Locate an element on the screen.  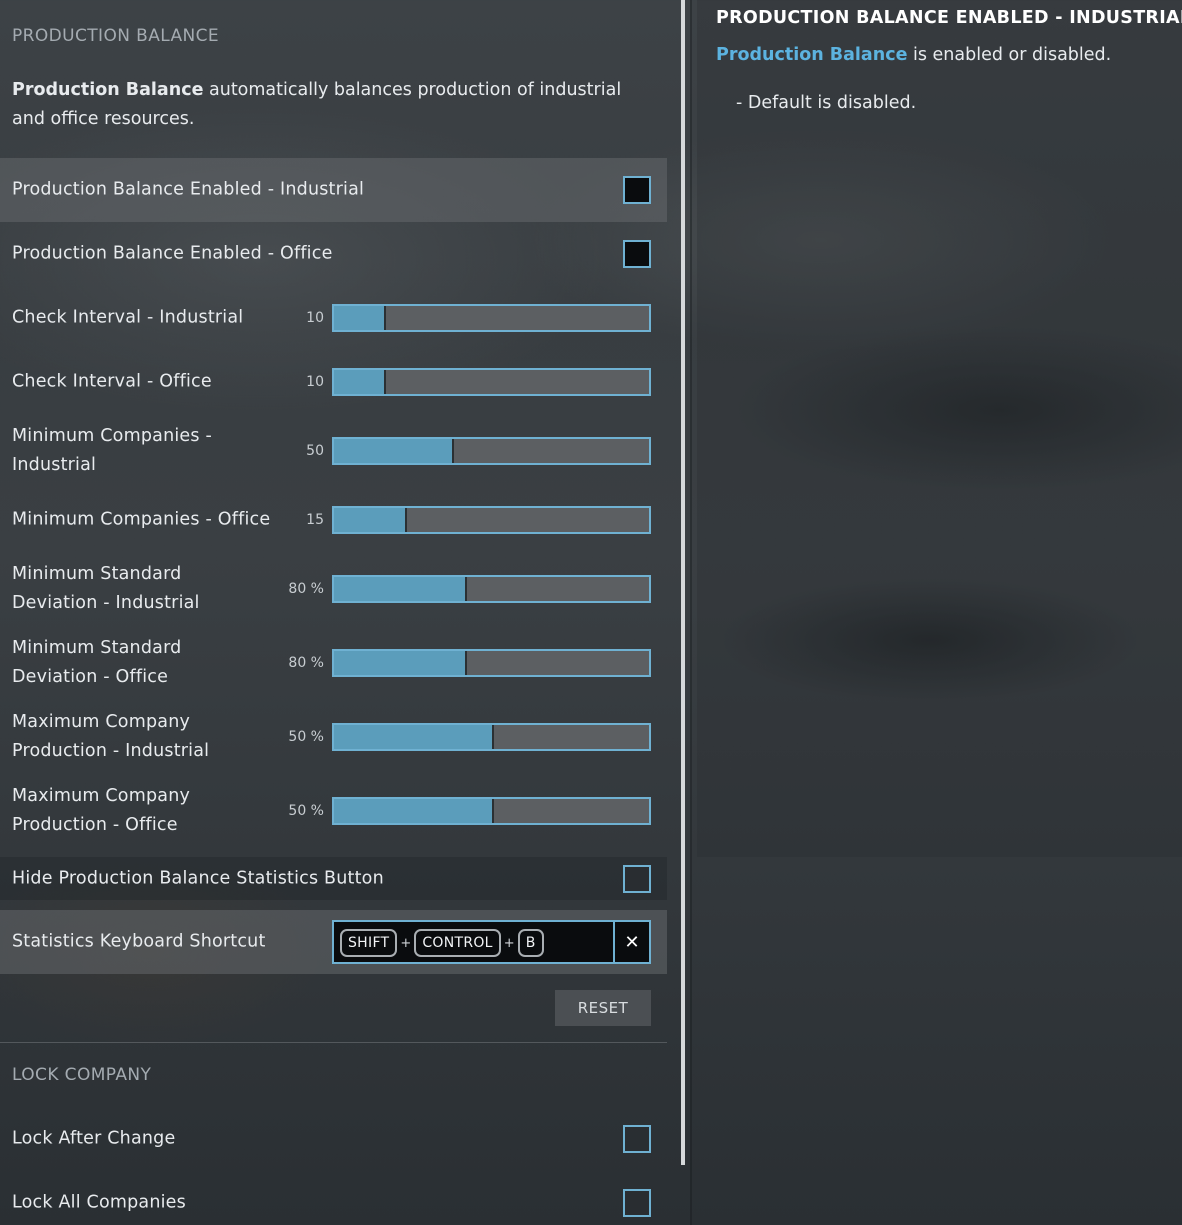
setting-row-slider: Check Interval - Office 10 is located at coordinates (333, 382).